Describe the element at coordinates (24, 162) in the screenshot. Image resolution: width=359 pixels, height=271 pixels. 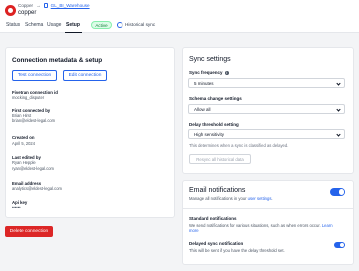
I see `field-value-last-edited-name: Ryan Hepple` at that location.